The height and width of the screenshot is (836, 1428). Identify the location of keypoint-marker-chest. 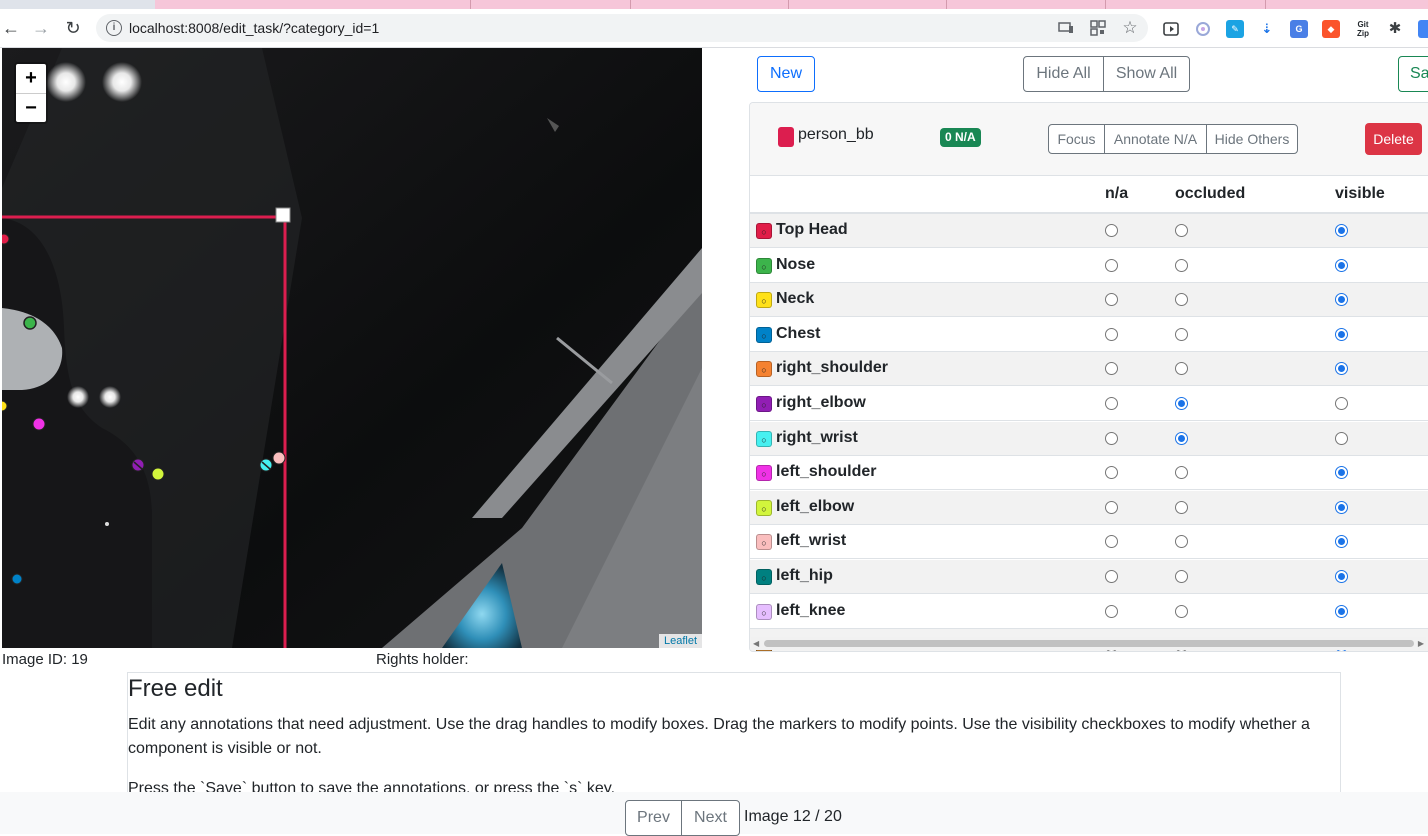
(17, 579).